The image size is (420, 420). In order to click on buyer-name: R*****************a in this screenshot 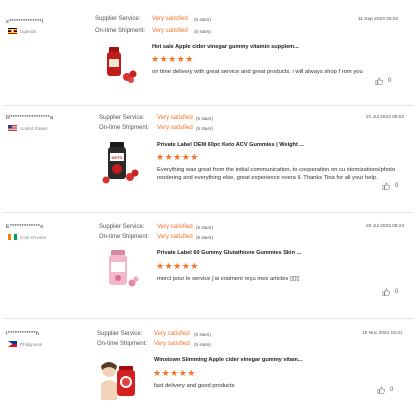, I will do `click(30, 118)`.